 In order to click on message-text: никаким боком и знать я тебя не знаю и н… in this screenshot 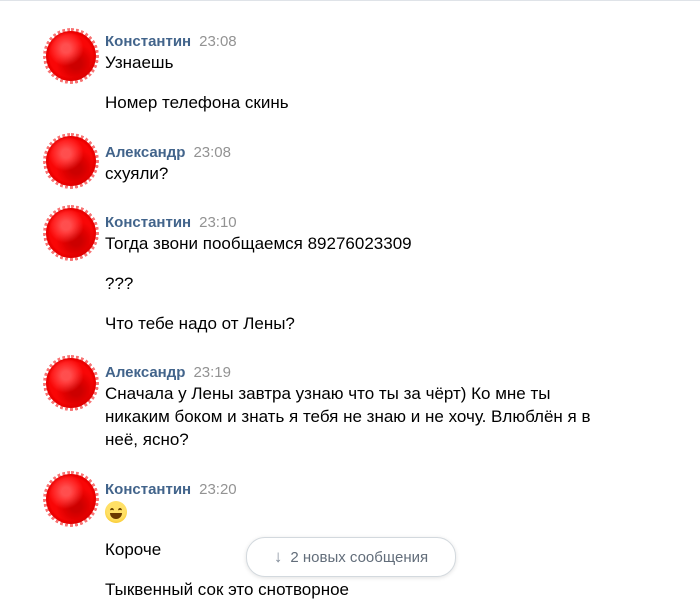, I will do `click(348, 416)`.